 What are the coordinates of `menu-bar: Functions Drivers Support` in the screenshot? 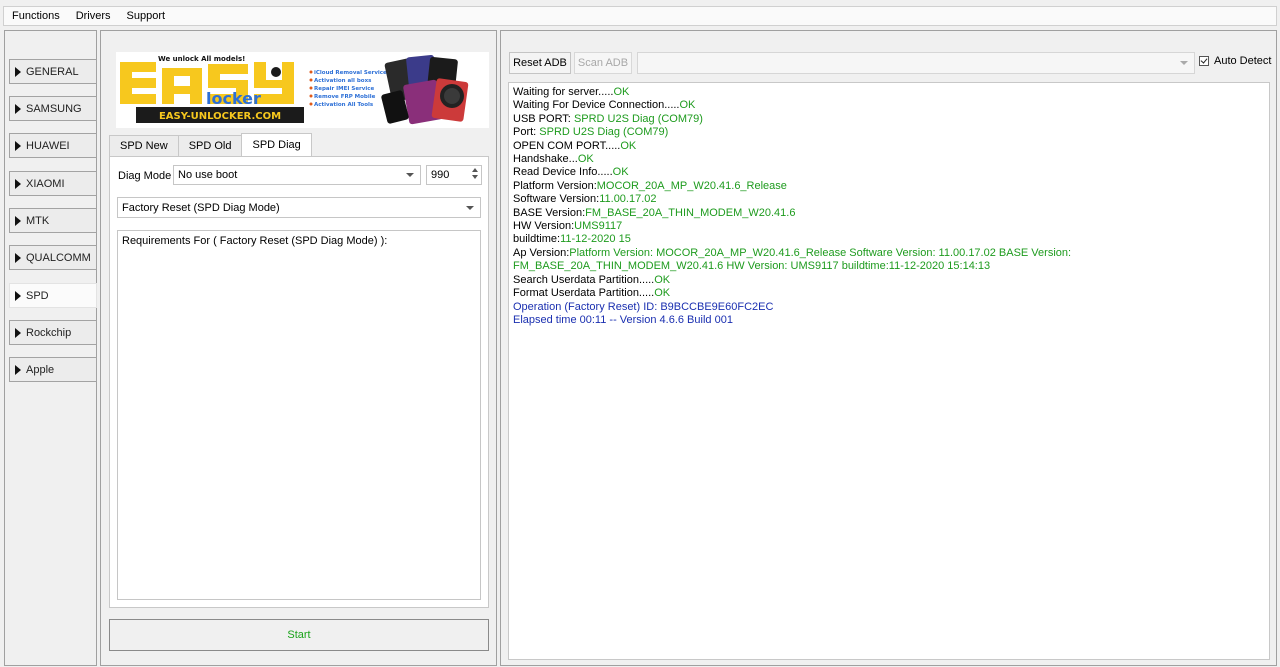 It's located at (640, 16).